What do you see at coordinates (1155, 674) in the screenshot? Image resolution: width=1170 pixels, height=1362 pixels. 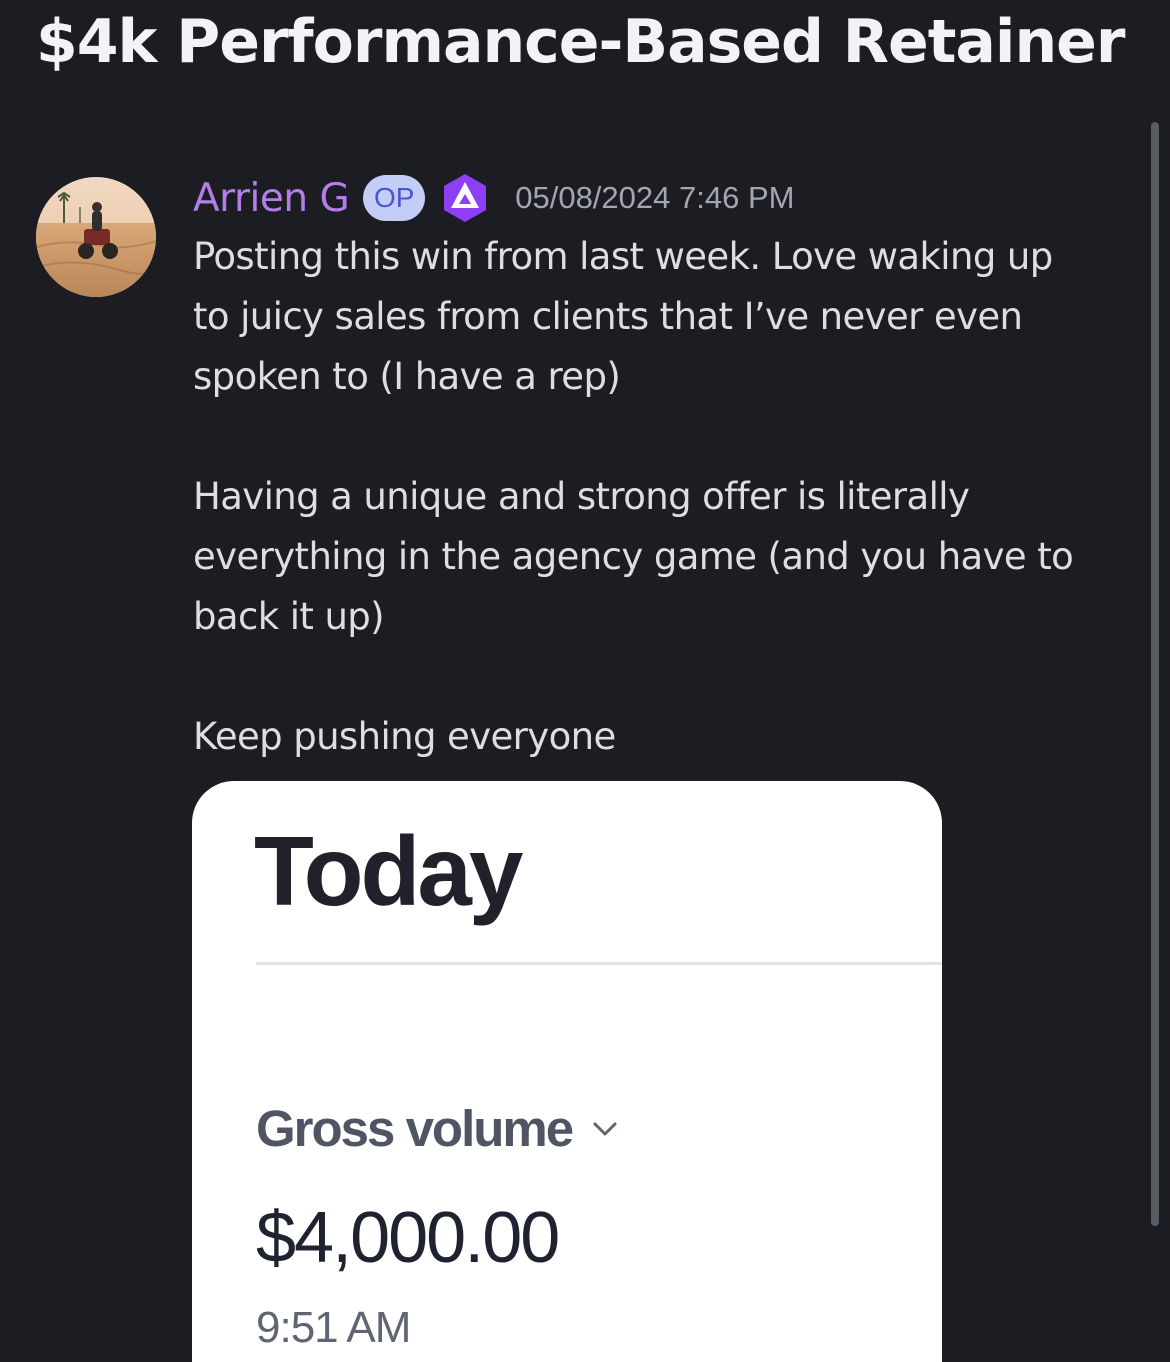 I see `scrollbar` at bounding box center [1155, 674].